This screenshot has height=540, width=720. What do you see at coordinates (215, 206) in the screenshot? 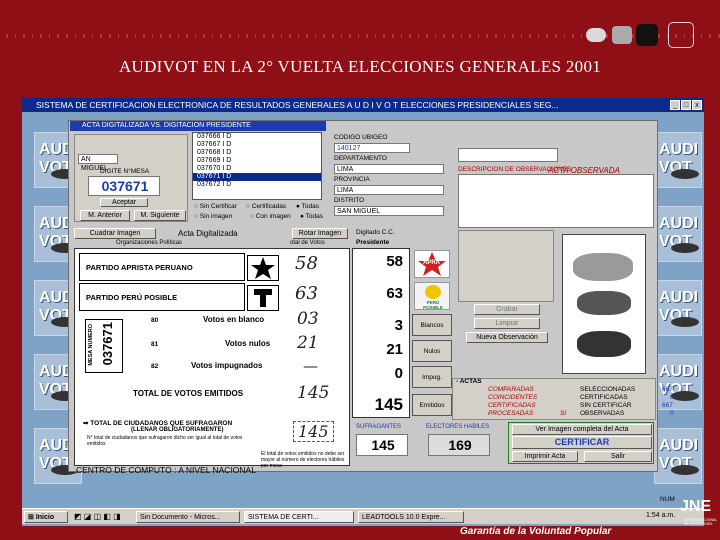
I see `radio-sin-certificar: ○ Sin Certificar` at bounding box center [215, 206].